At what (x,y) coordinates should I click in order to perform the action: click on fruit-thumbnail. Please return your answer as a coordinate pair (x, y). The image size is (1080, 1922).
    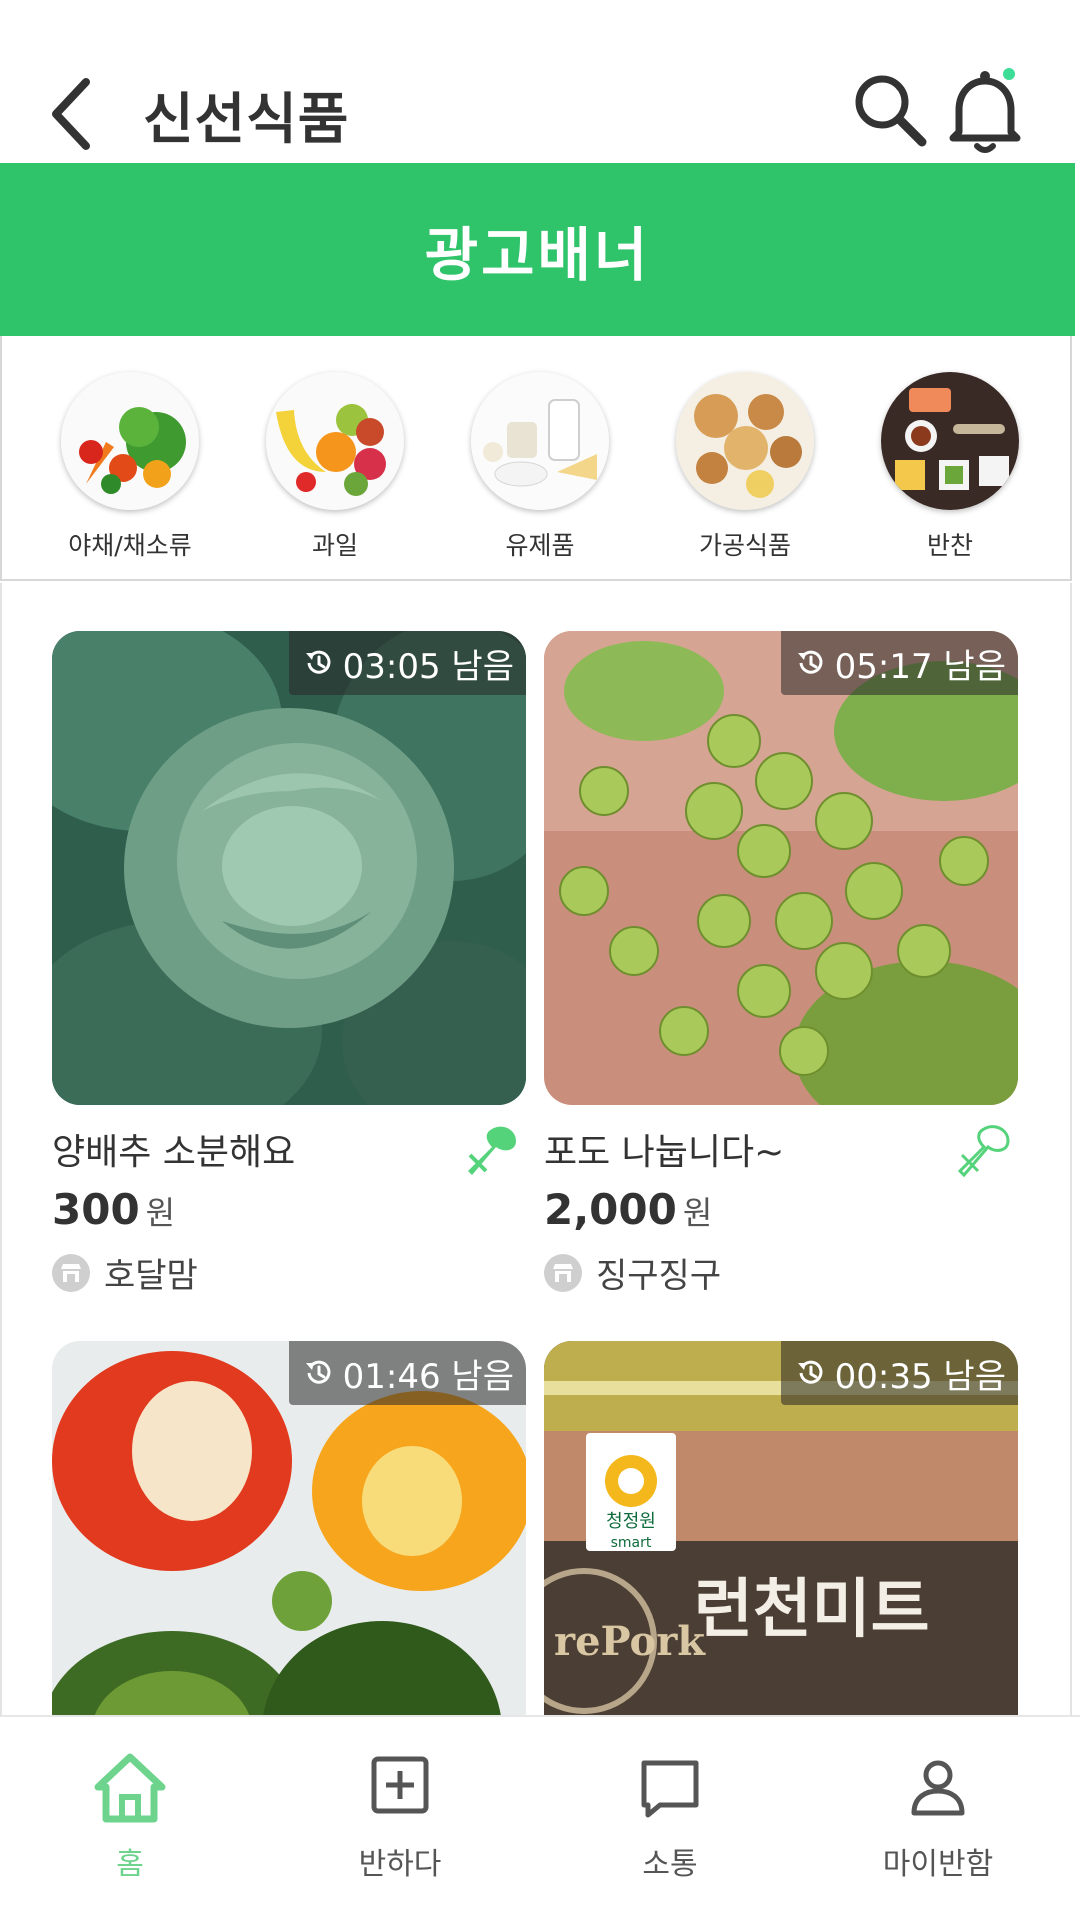
    Looking at the image, I should click on (335, 441).